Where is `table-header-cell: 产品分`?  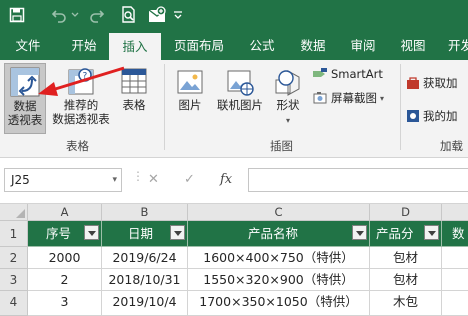 table-header-cell: 产品分 is located at coordinates (406, 234).